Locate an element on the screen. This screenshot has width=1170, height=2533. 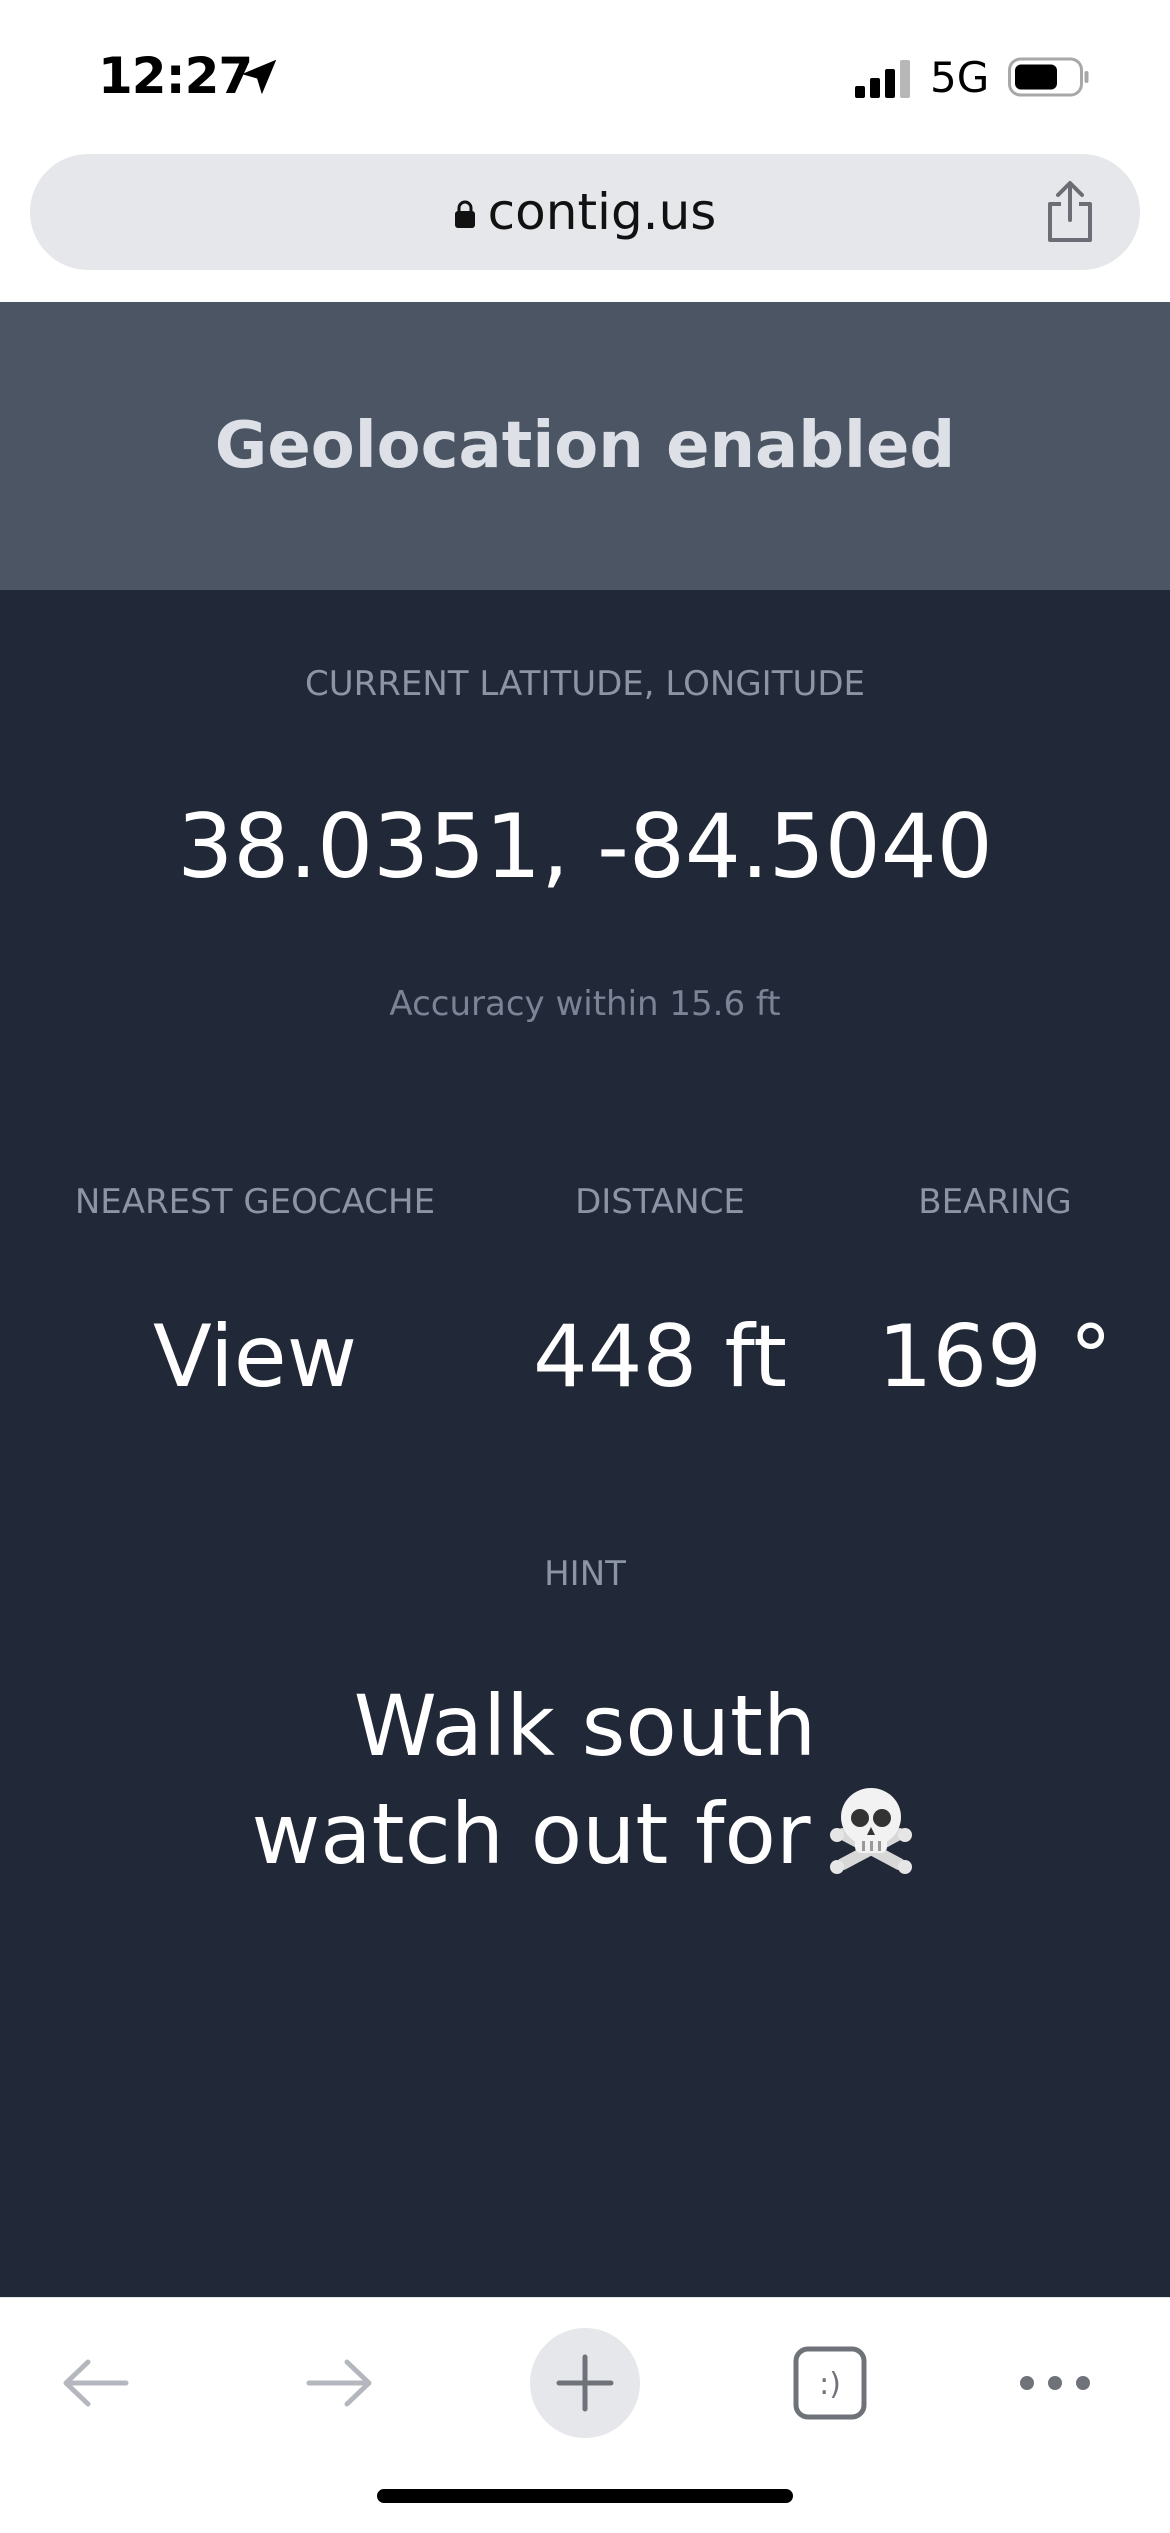
status-time: 12:27 is located at coordinates (175, 76).